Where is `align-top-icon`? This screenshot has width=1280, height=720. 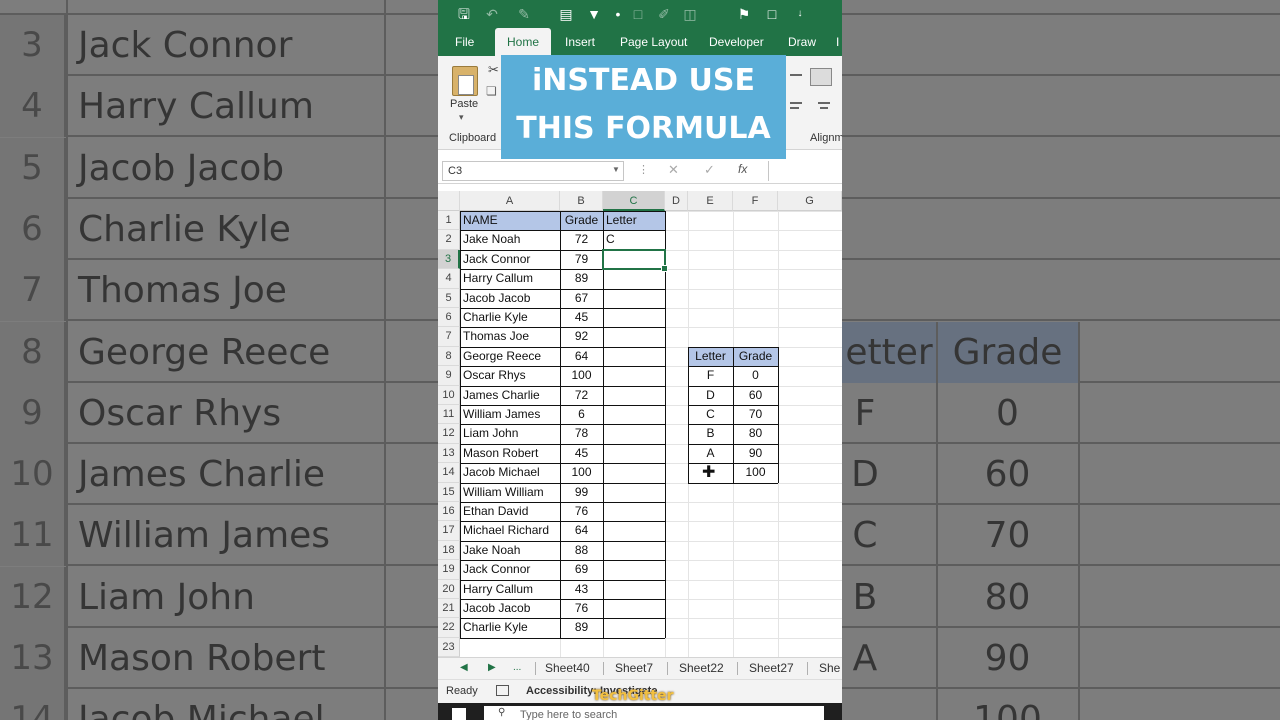 align-top-icon is located at coordinates (796, 75).